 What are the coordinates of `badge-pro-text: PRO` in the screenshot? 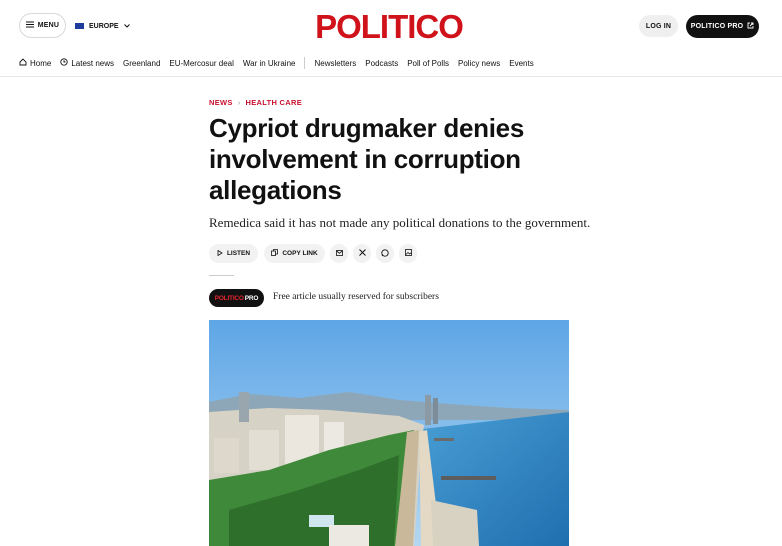 It's located at (251, 298).